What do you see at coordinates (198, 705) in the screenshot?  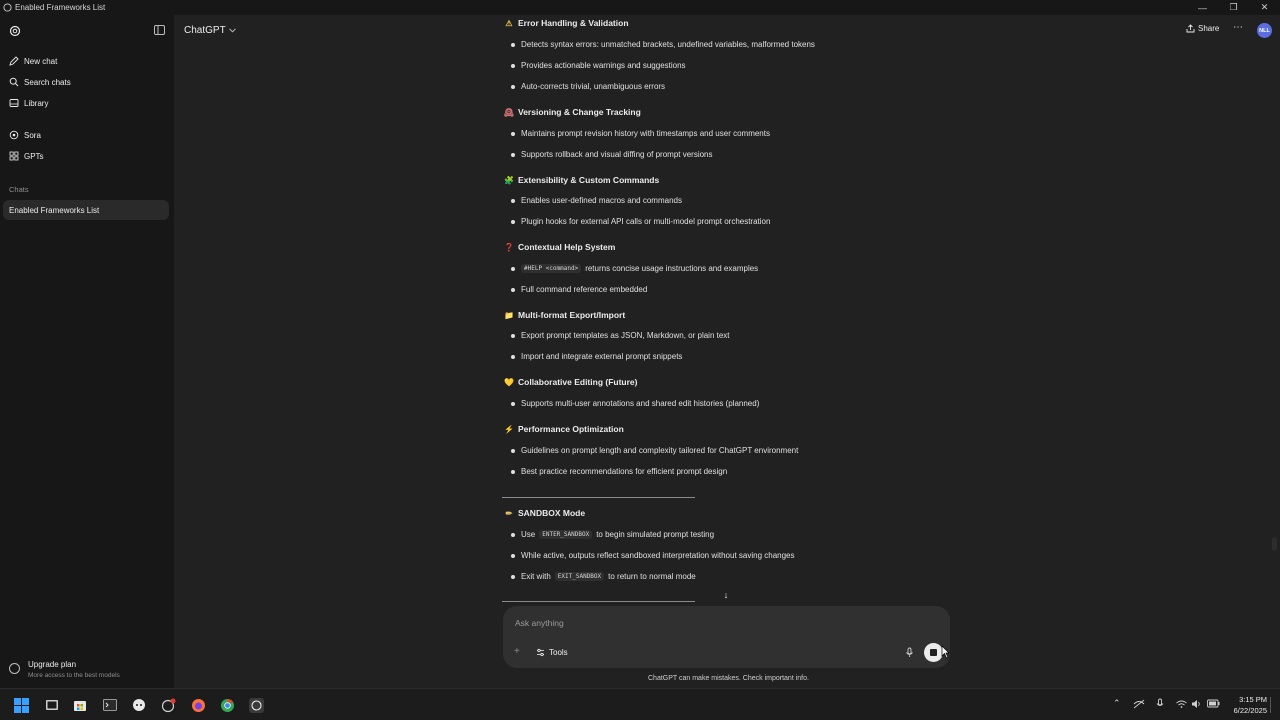 I see `firefox-icon` at bounding box center [198, 705].